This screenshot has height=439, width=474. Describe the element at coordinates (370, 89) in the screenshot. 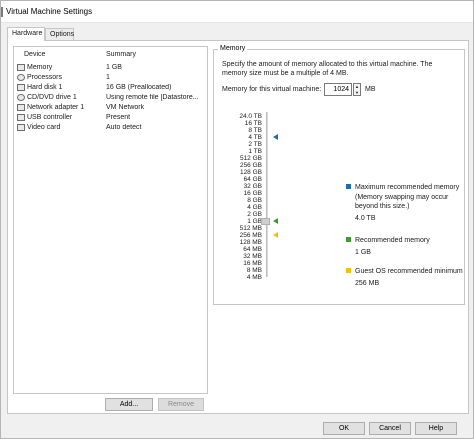

I see `memory-unit: MB` at that location.